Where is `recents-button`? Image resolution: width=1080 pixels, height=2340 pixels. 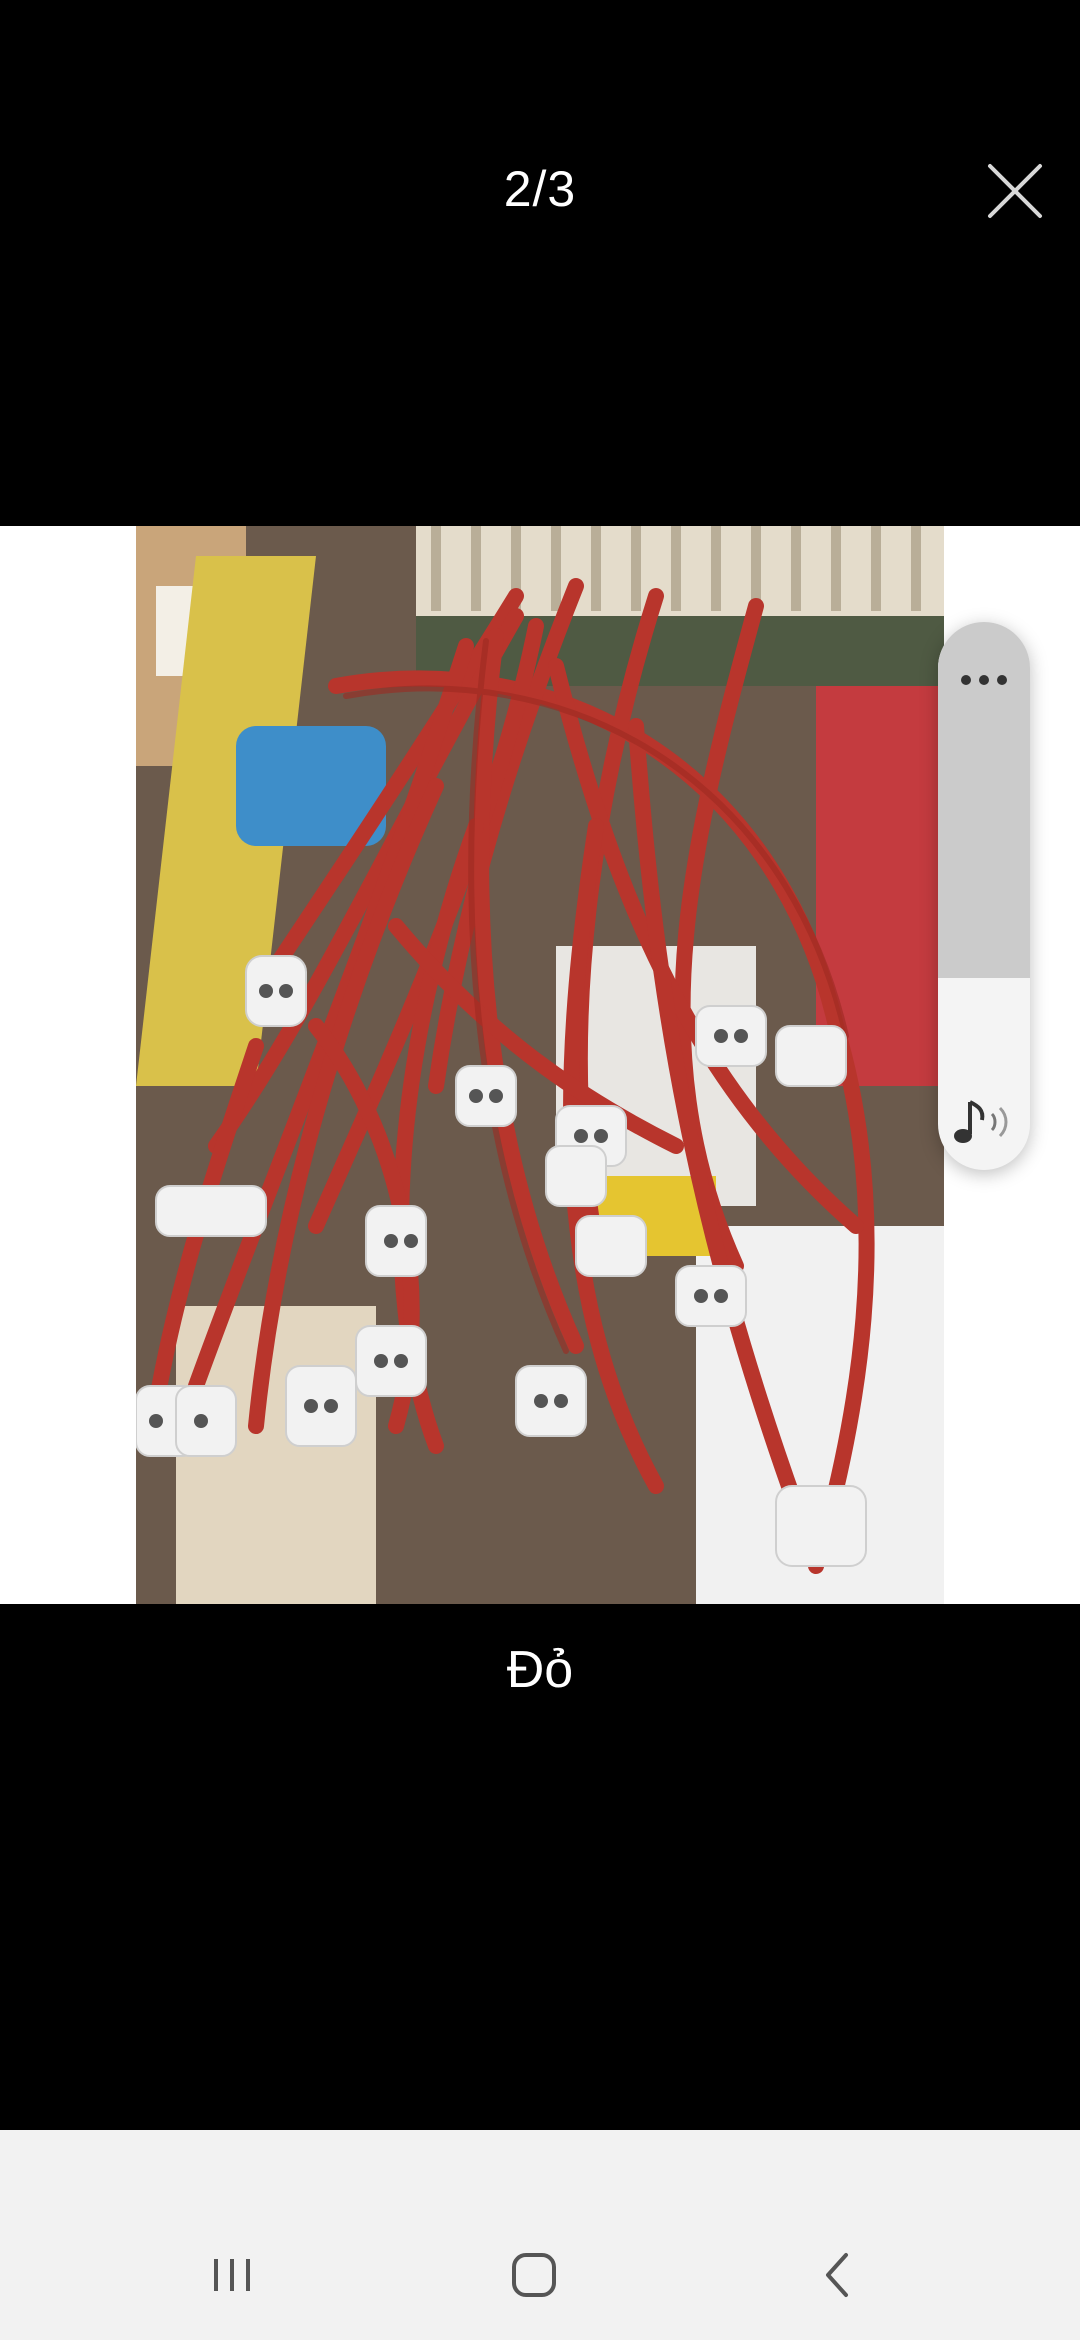
recents-button is located at coordinates (232, 2275).